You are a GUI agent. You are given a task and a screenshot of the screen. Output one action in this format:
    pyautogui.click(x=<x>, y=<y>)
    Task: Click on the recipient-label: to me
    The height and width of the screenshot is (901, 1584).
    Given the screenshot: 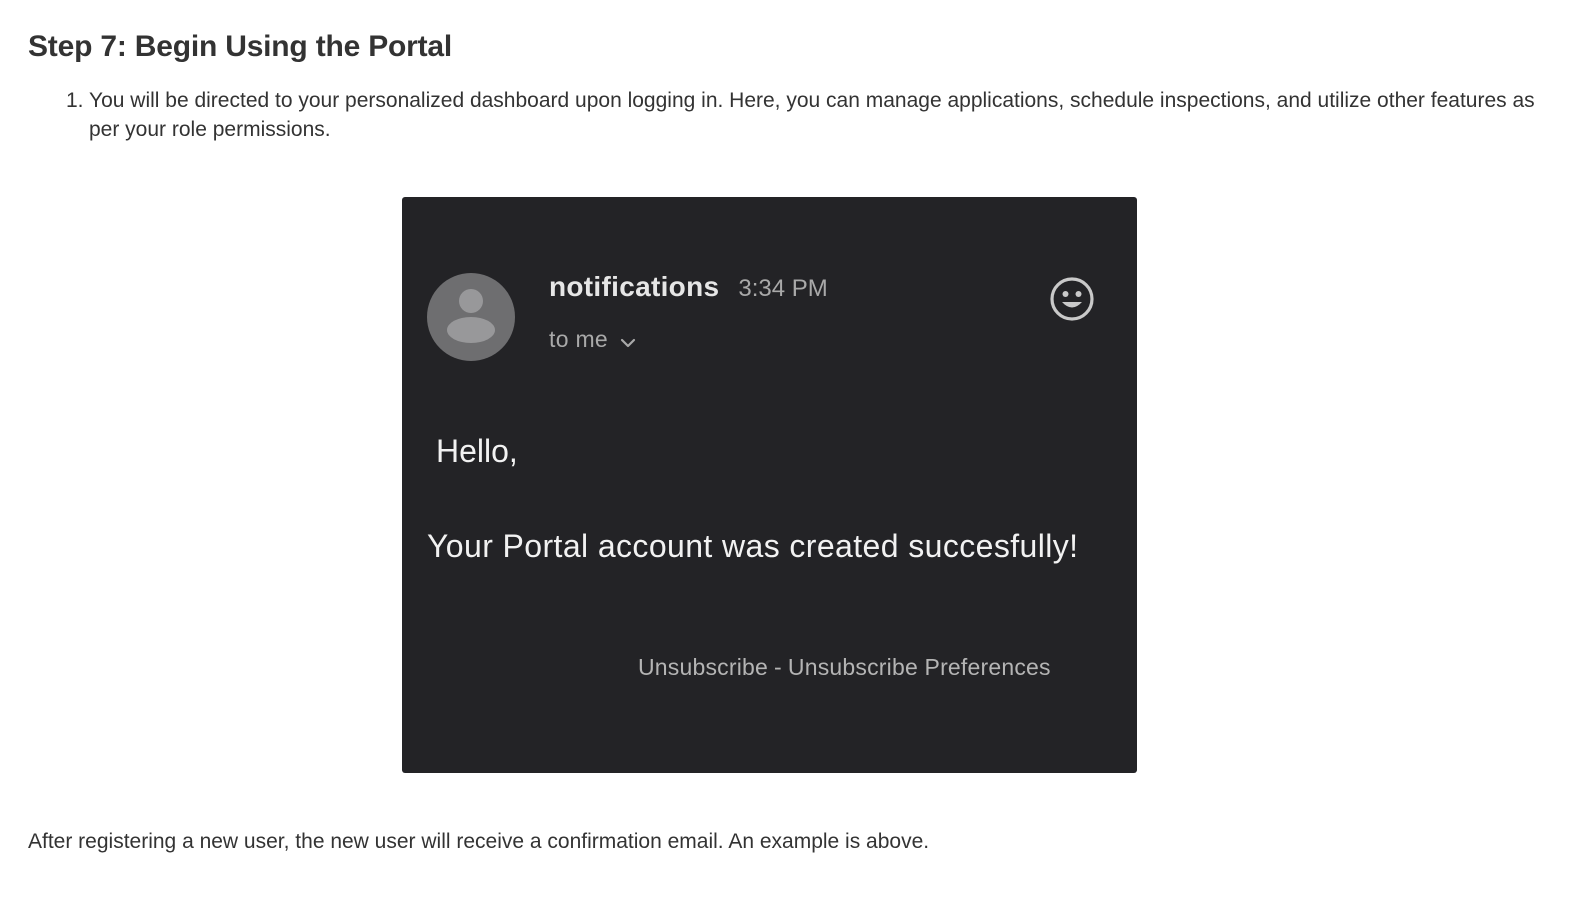 What is the action you would take?
    pyautogui.click(x=579, y=339)
    